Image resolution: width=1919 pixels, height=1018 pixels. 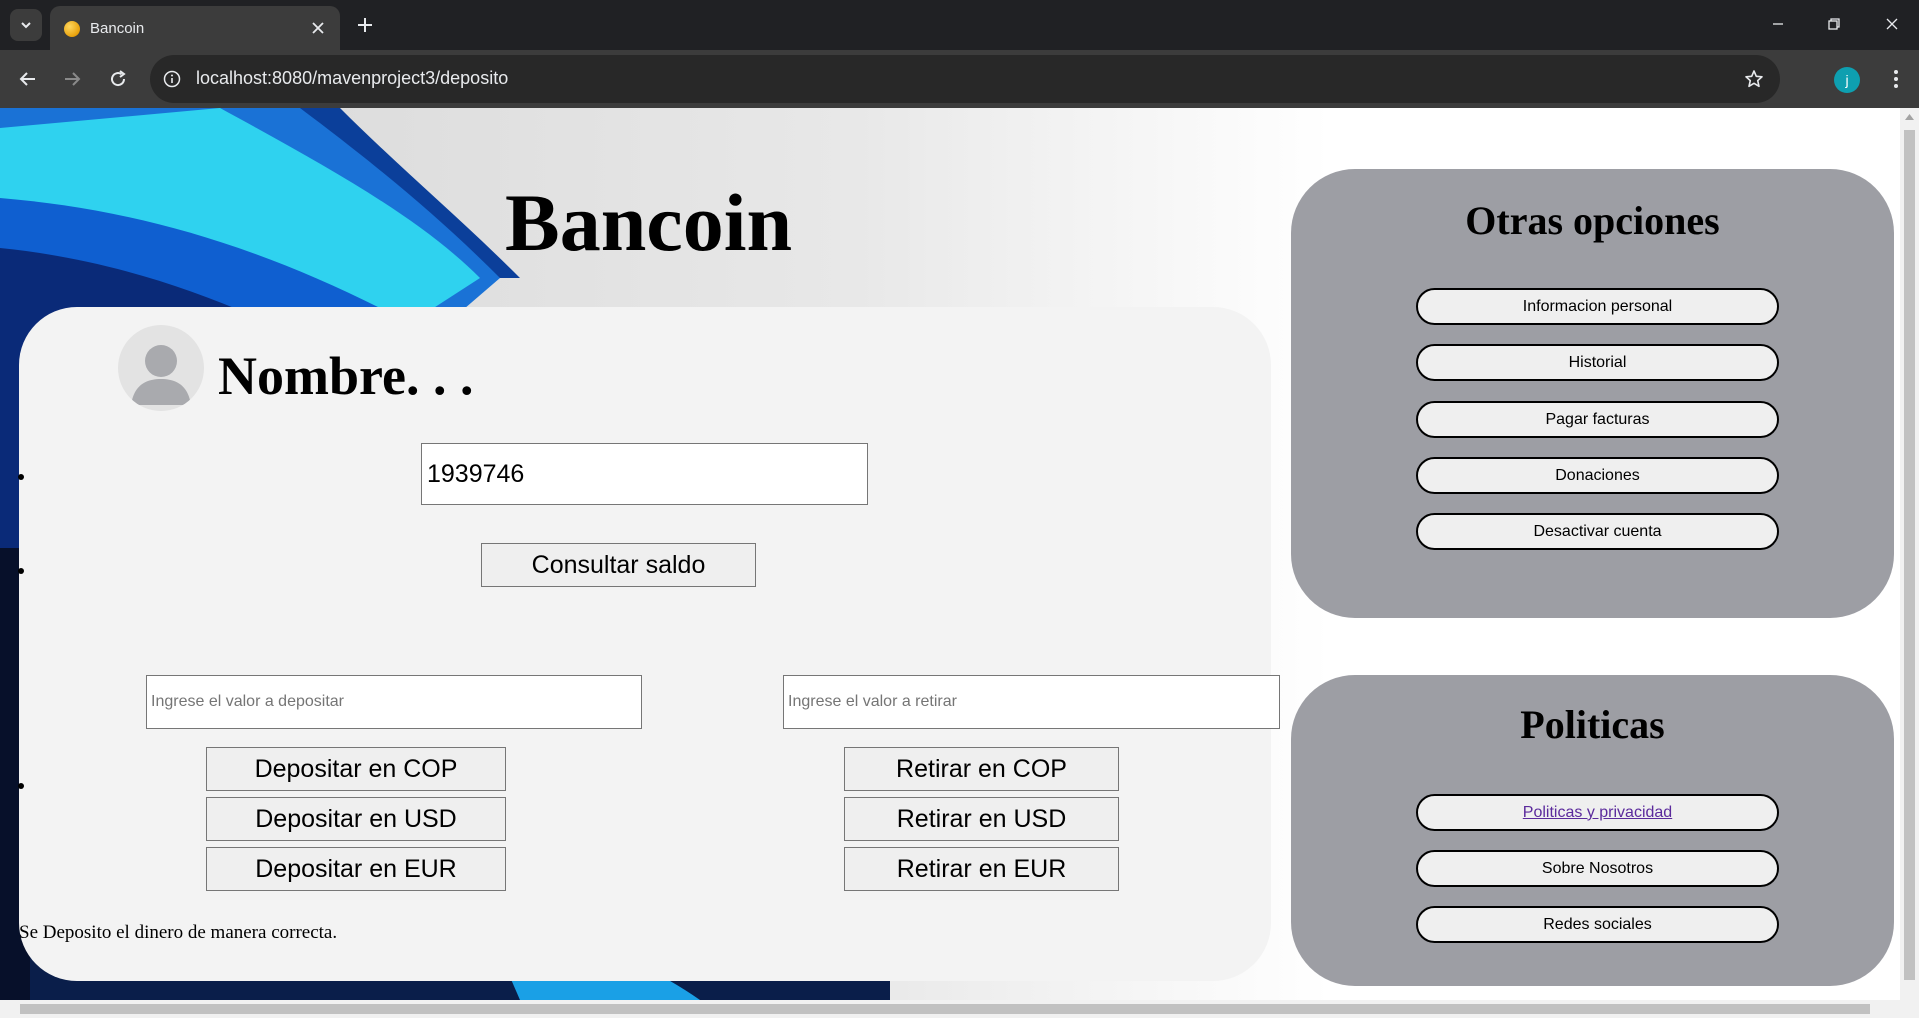 What do you see at coordinates (1597, 306) in the screenshot?
I see `personal-info-button: Informacion personal` at bounding box center [1597, 306].